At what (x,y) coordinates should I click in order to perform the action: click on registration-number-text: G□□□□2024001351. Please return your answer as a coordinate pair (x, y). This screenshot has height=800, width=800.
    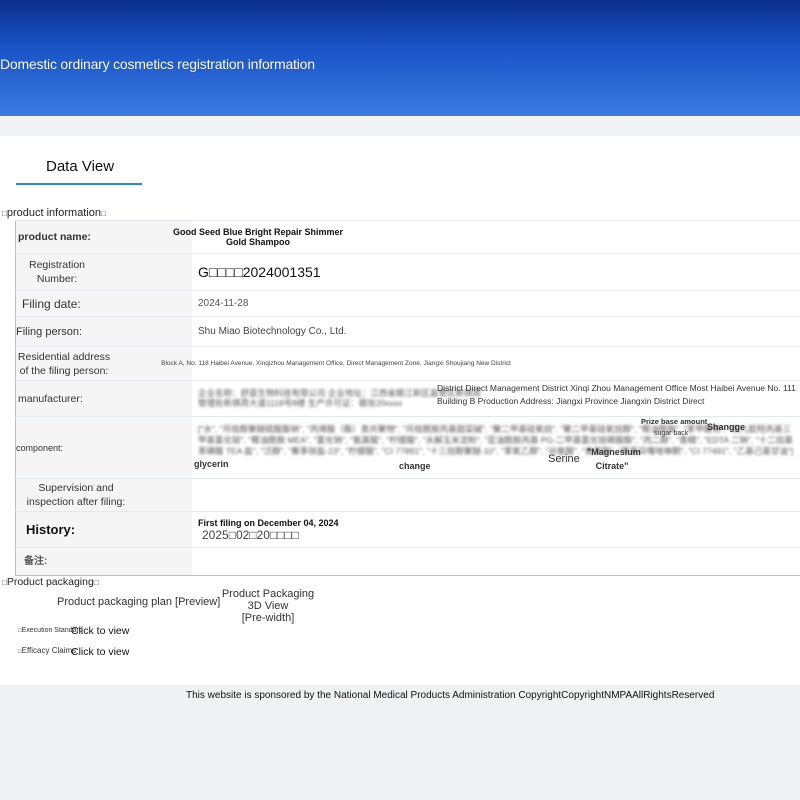
    Looking at the image, I should click on (259, 272).